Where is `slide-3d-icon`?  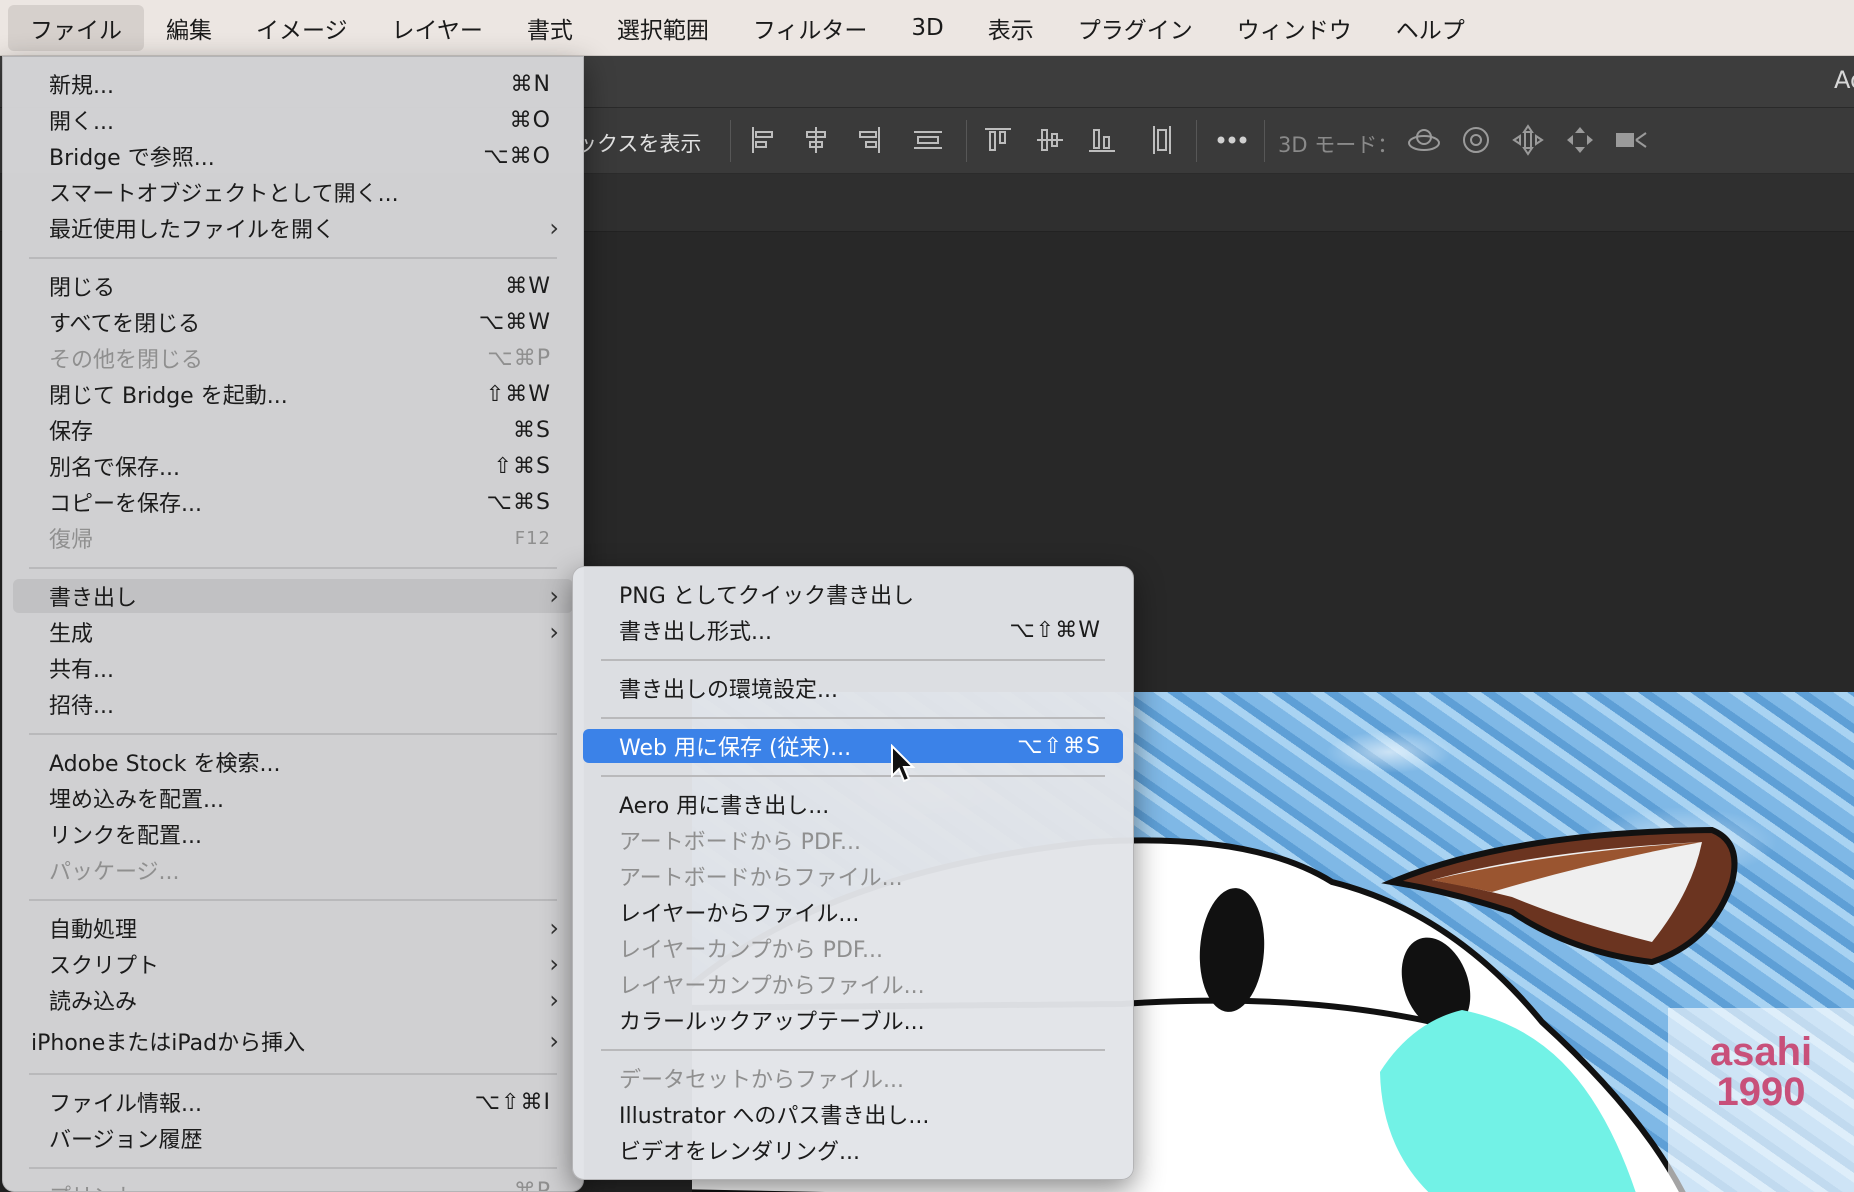 slide-3d-icon is located at coordinates (1580, 140).